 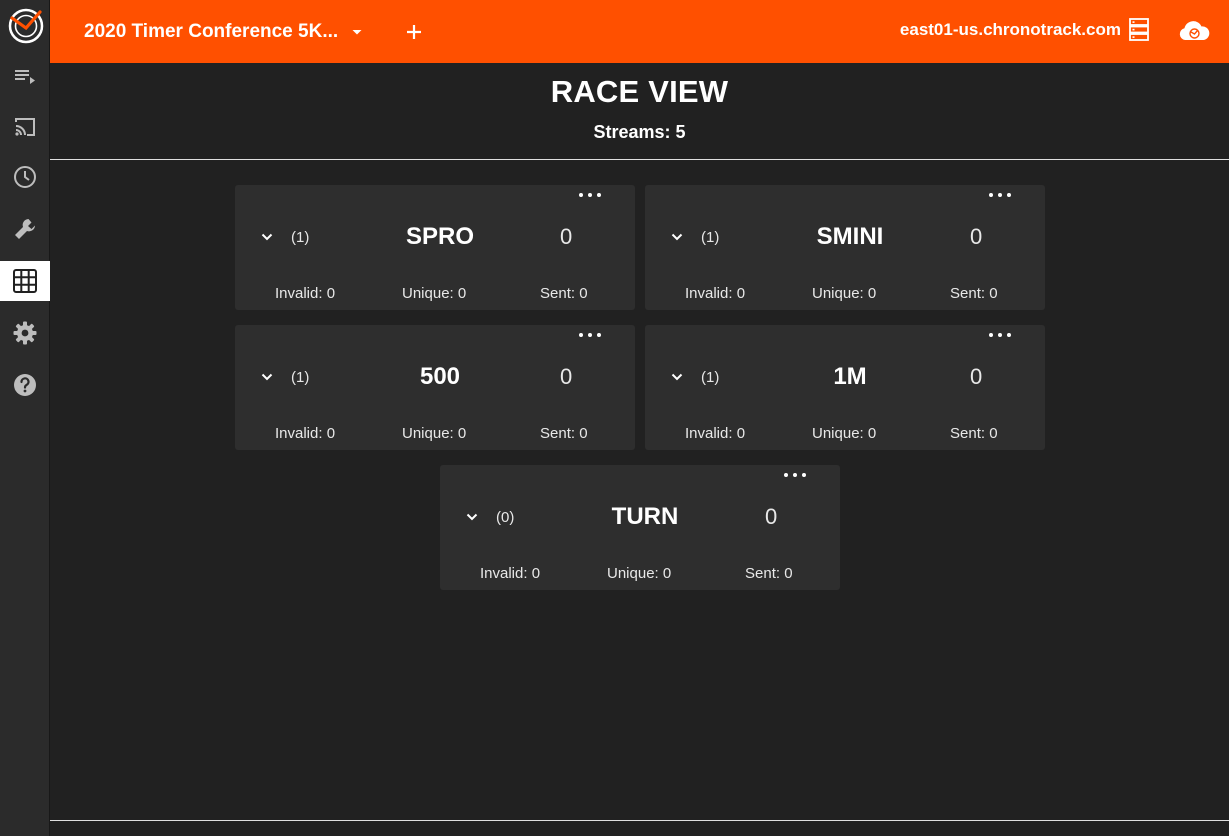 I want to click on footer-divider, so click(x=639, y=820).